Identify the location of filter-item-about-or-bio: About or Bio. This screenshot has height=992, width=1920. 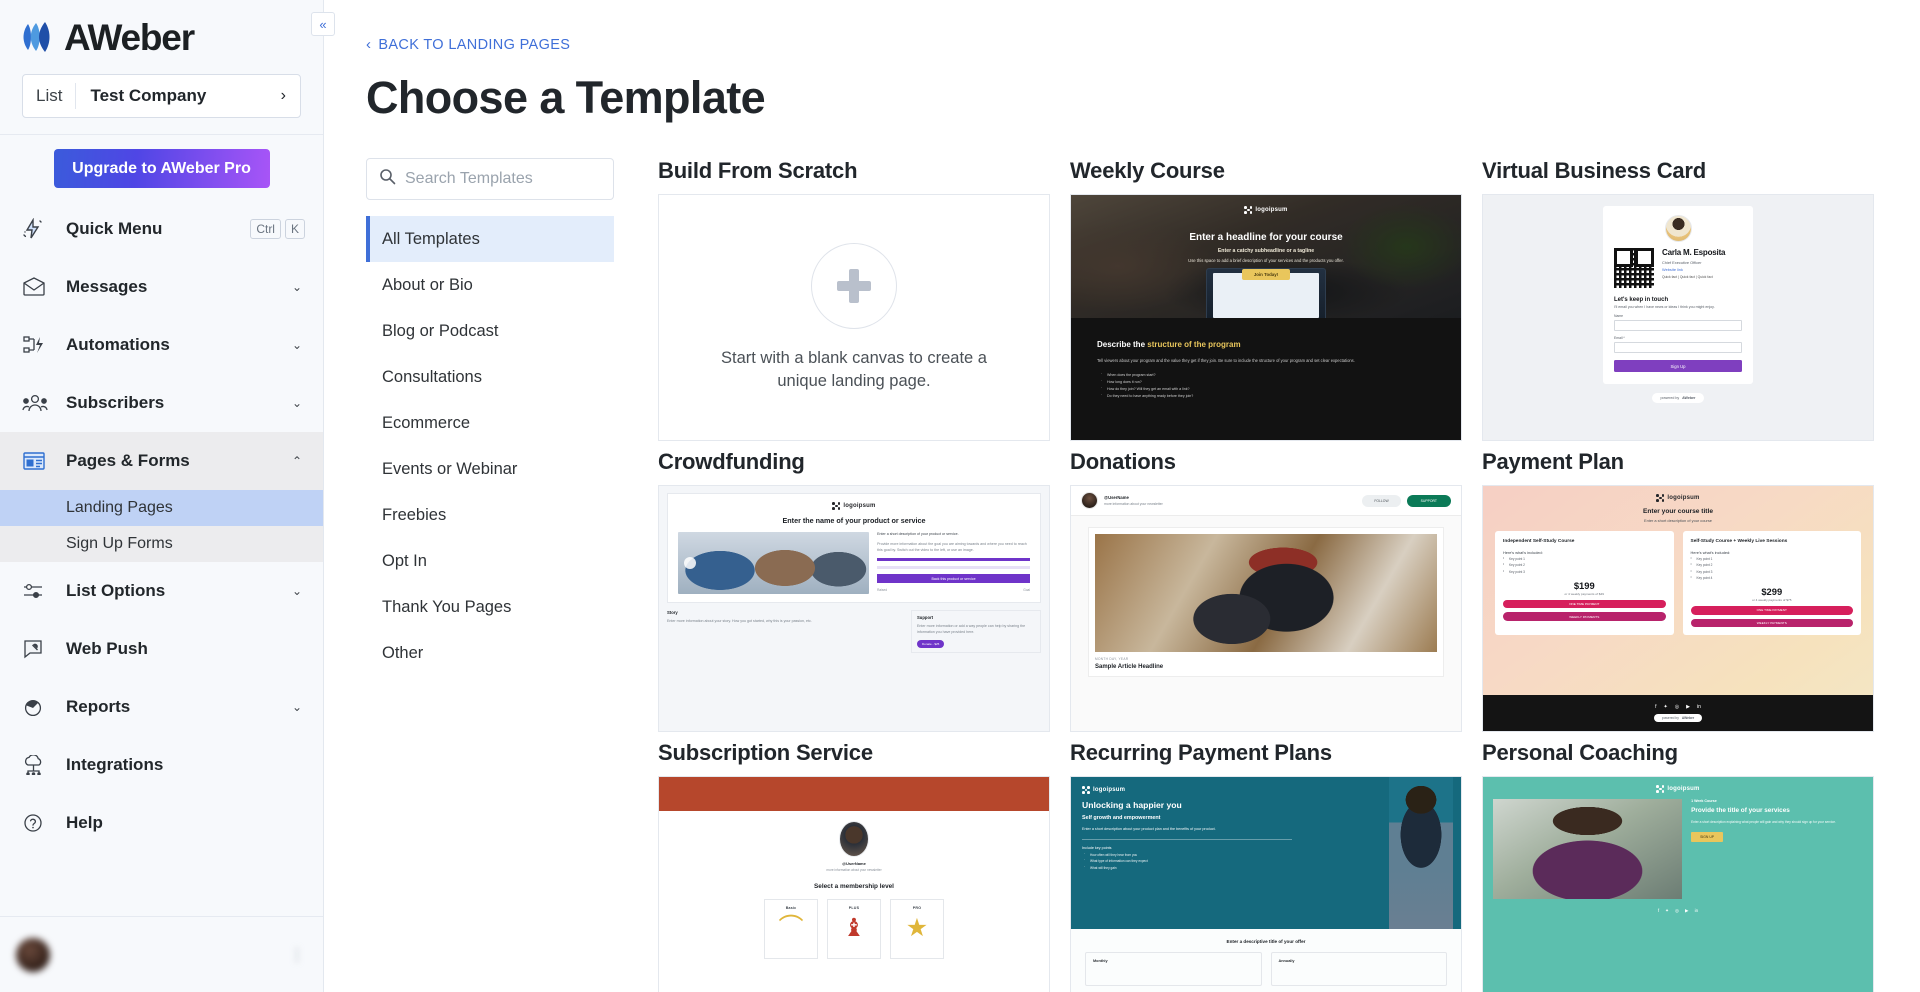
(490, 285).